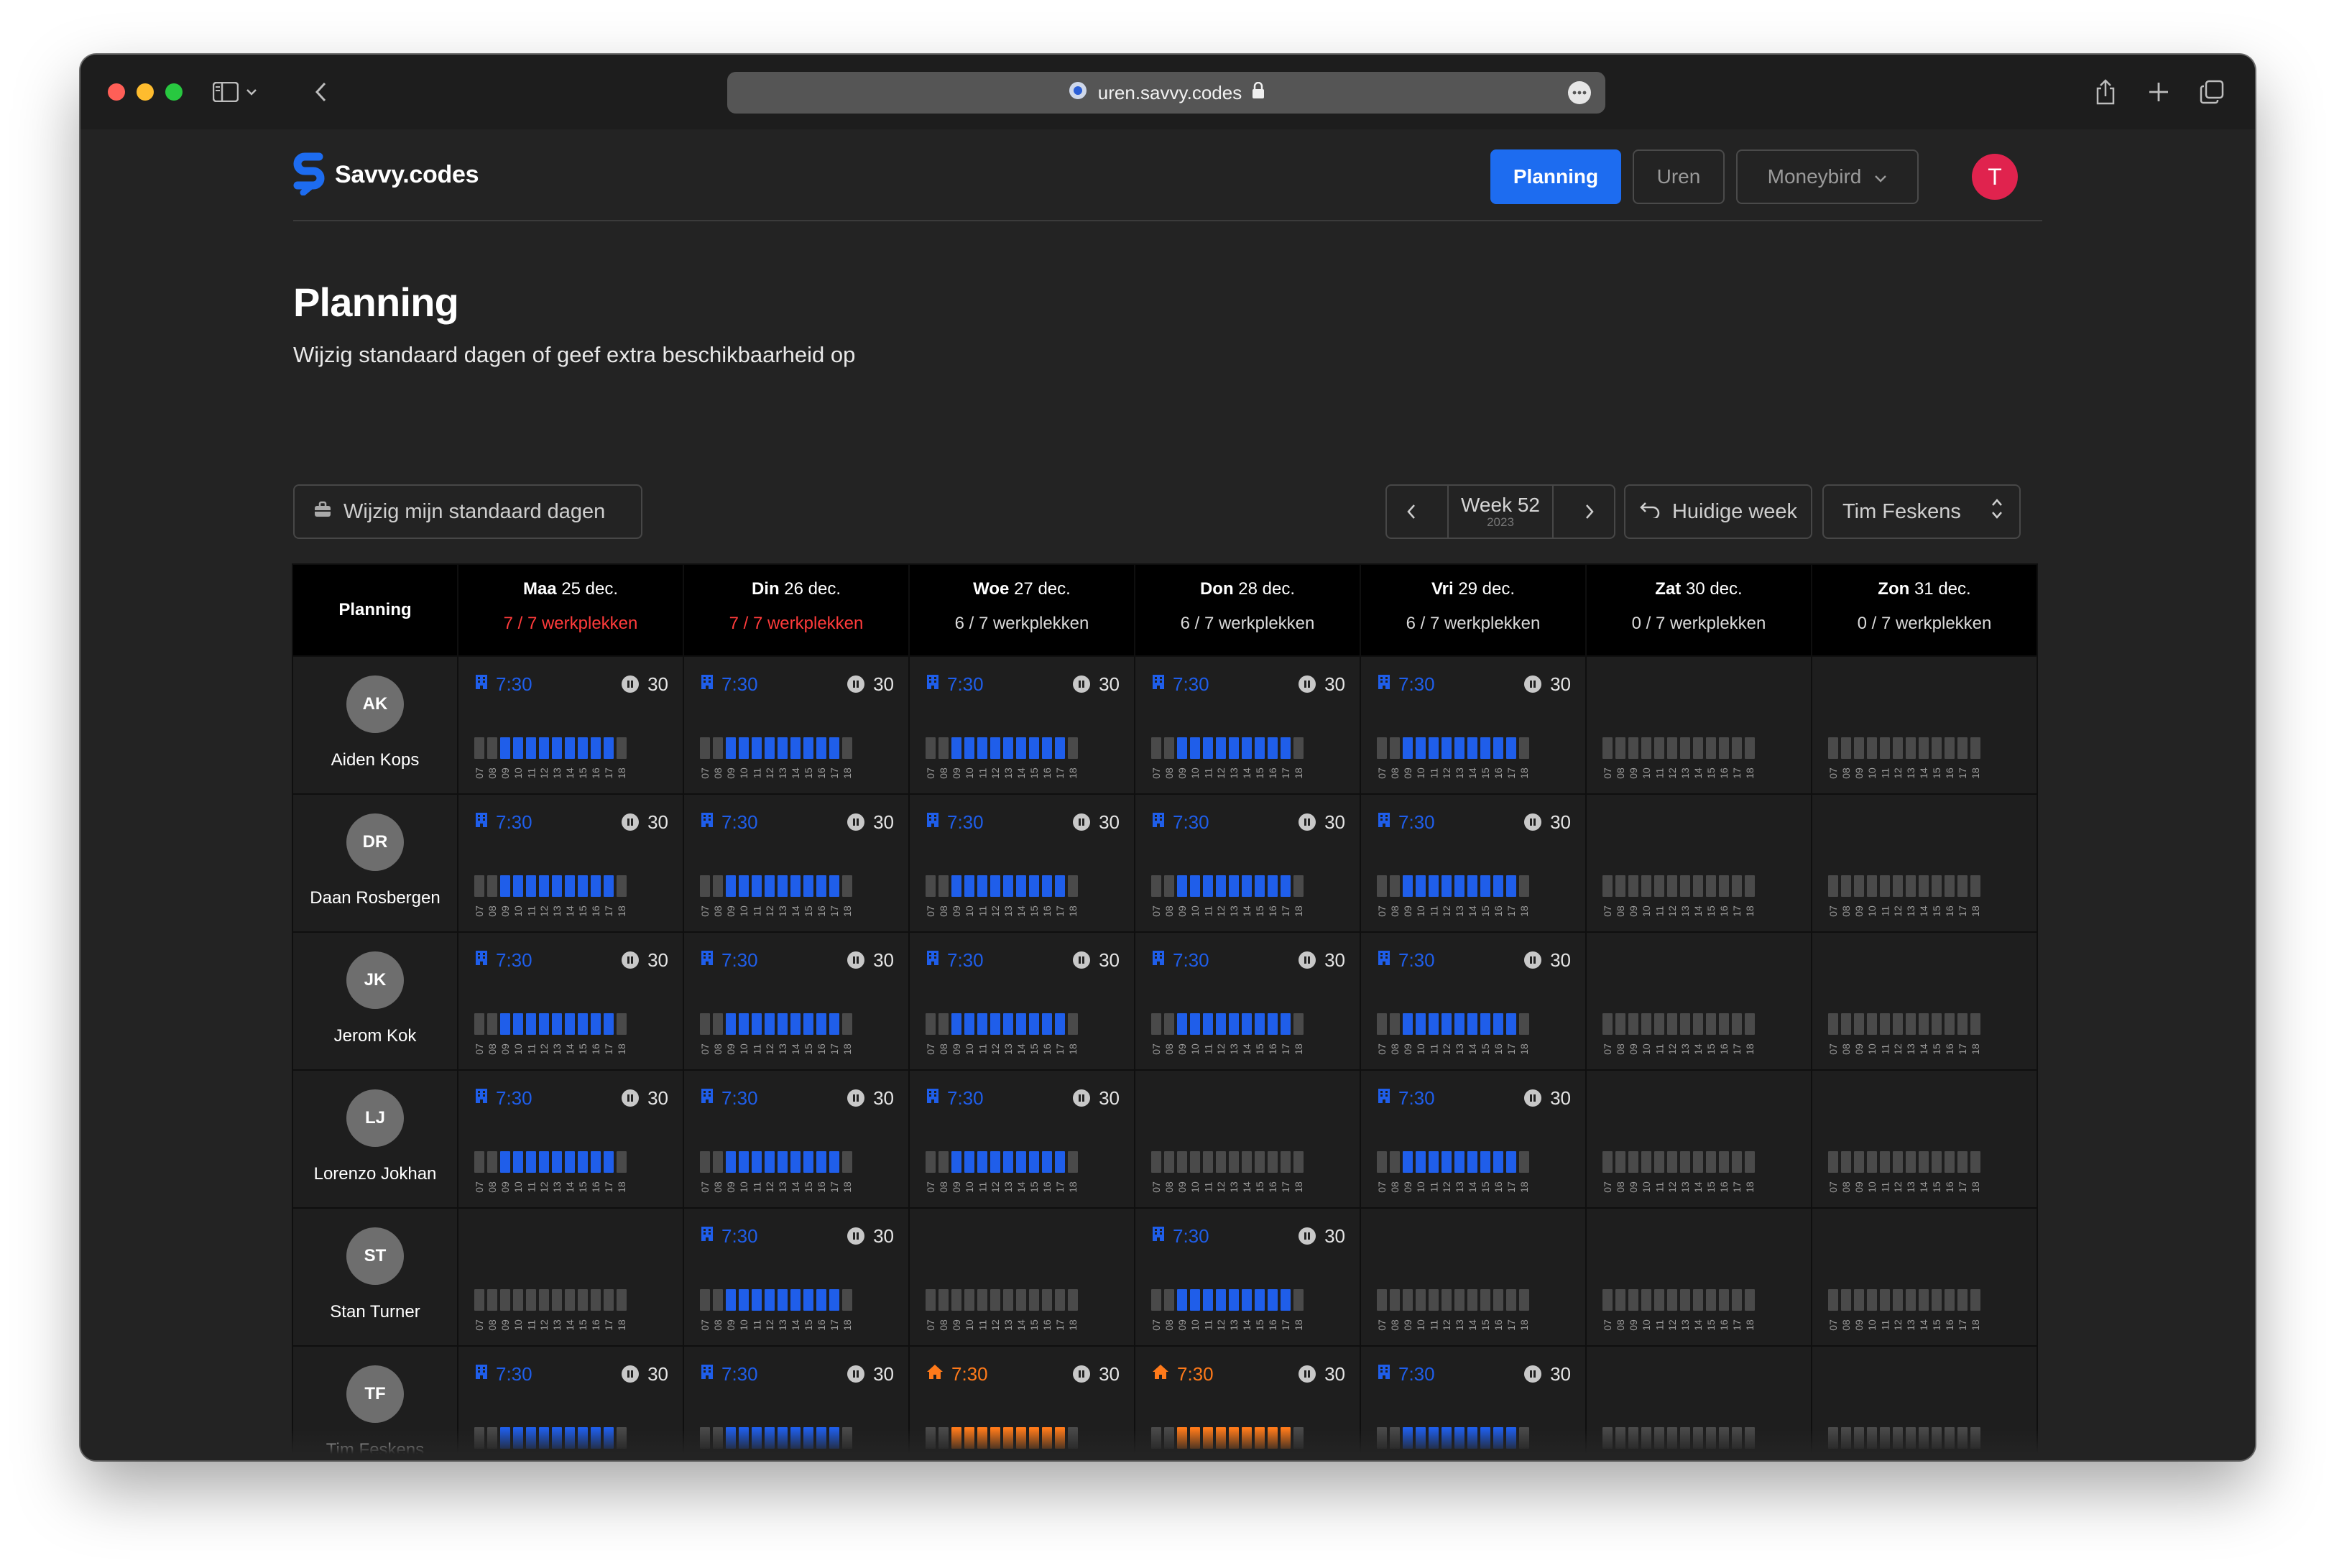 The width and height of the screenshot is (2334, 1568). Describe the element at coordinates (467, 511) in the screenshot. I see `edit-standard-days-button: Wijzig mijn standaard dagen` at that location.